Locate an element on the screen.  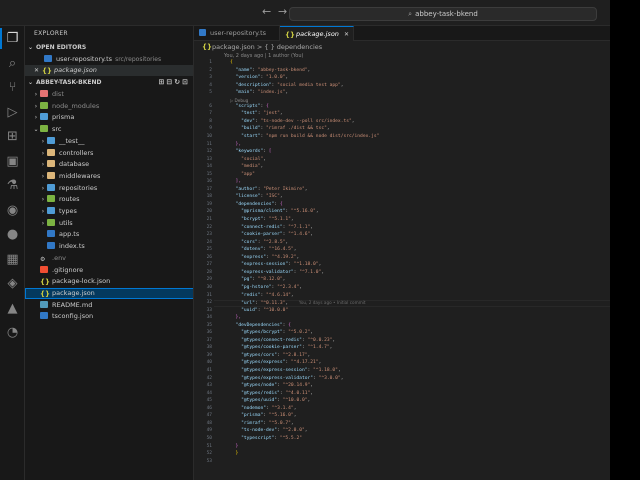
code-line: "@types/cookie-parser": "^1.4.7", is located at coordinates (281, 347).